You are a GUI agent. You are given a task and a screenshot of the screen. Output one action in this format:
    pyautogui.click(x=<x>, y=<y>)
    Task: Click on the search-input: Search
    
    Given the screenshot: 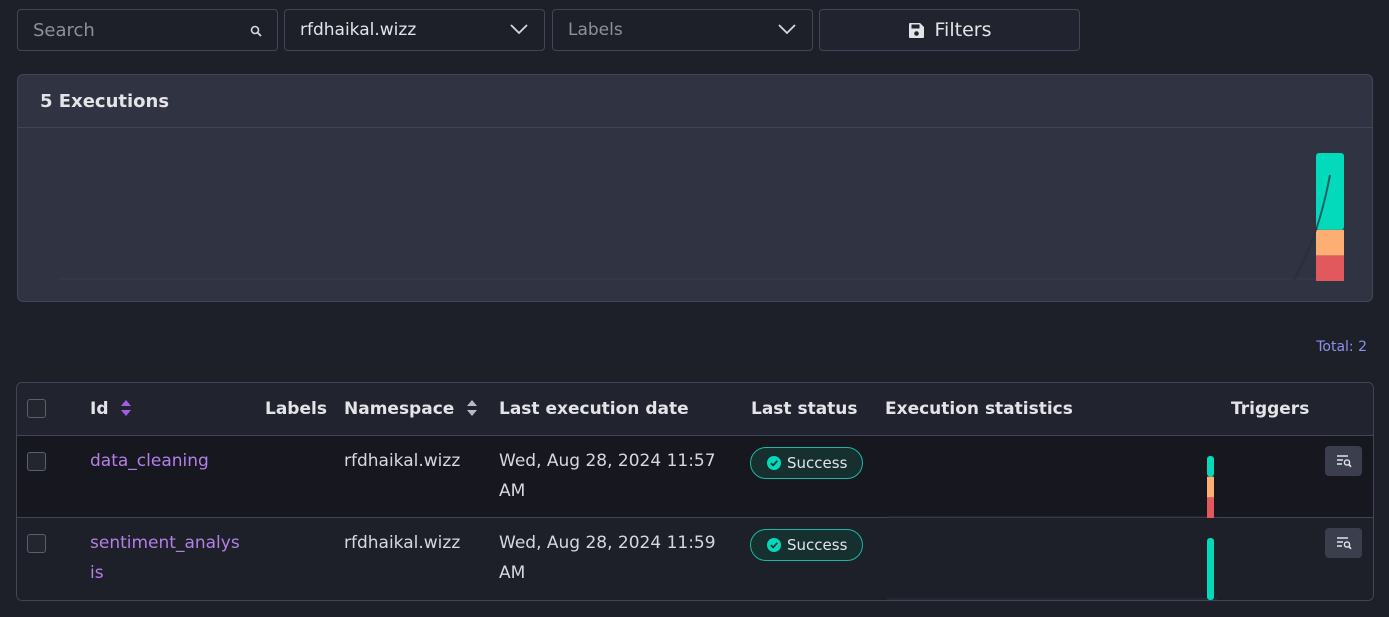 What is the action you would take?
    pyautogui.click(x=147, y=30)
    